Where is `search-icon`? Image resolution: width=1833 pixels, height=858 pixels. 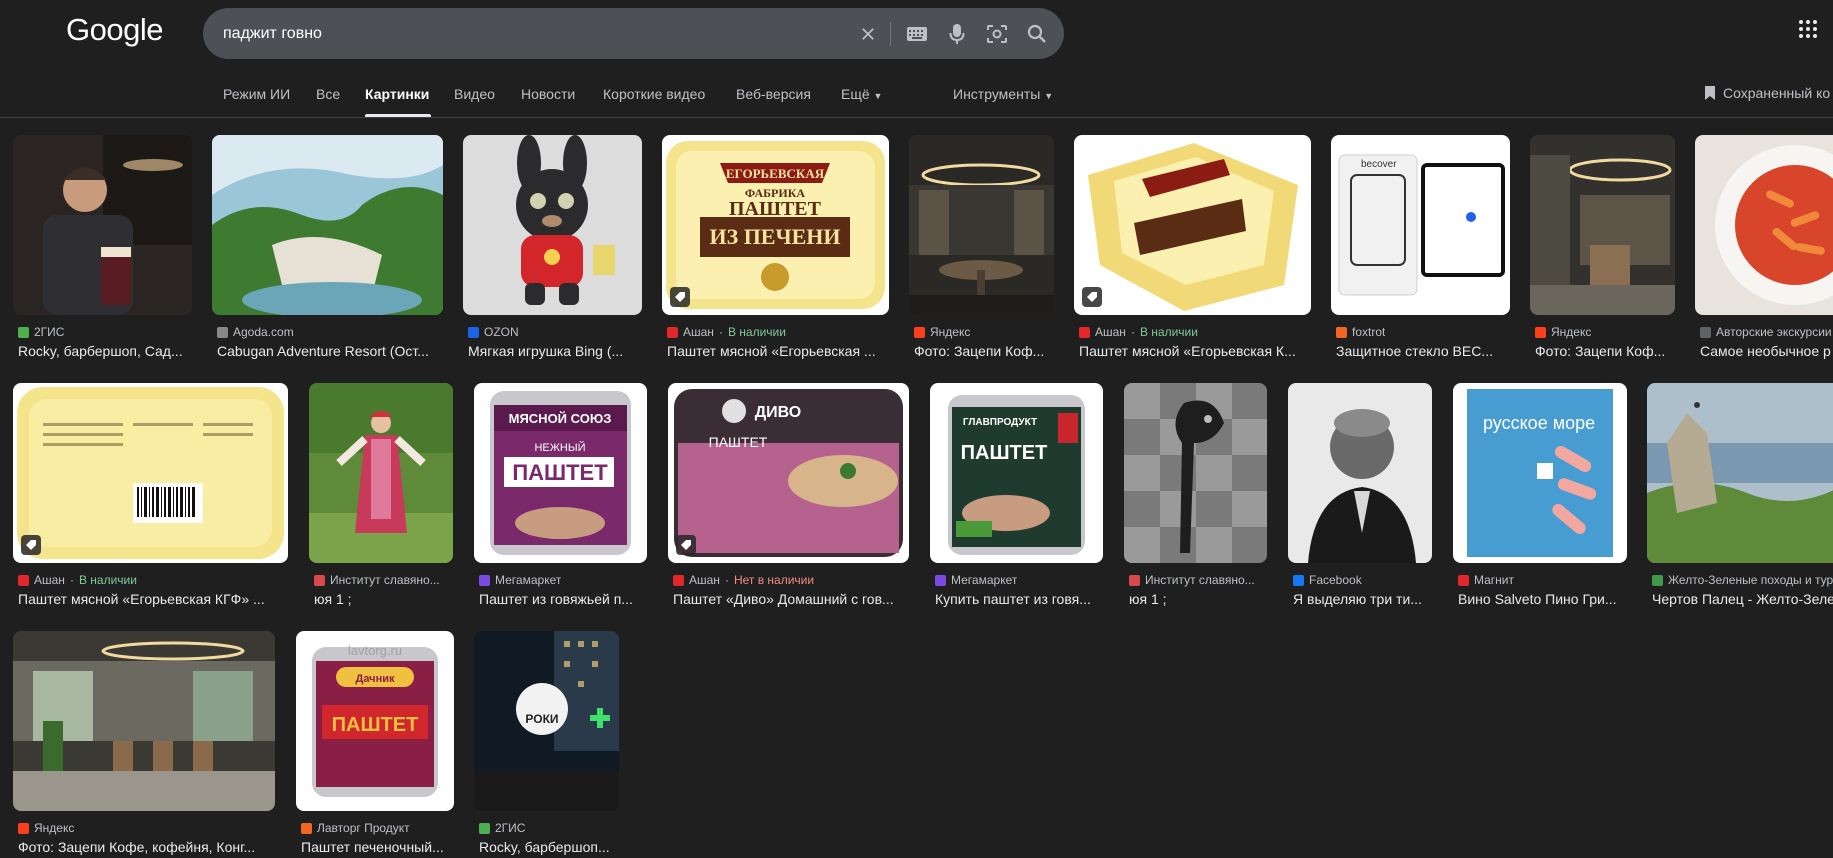
search-icon is located at coordinates (1037, 34).